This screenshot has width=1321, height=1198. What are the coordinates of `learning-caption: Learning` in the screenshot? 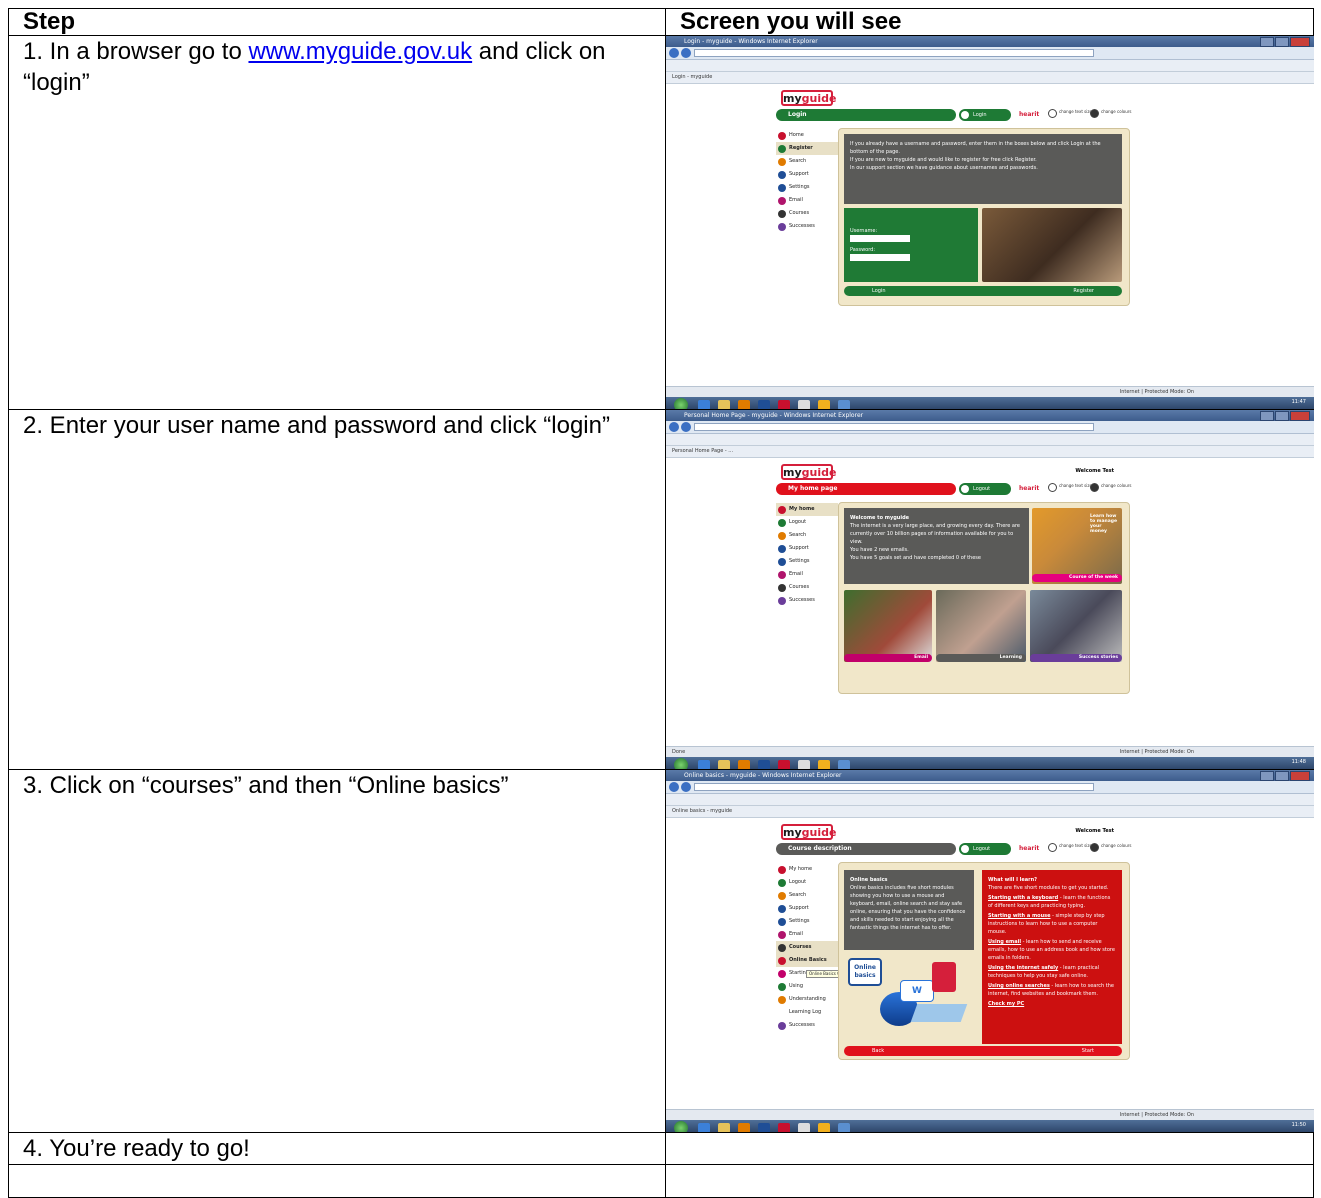 It's located at (981, 658).